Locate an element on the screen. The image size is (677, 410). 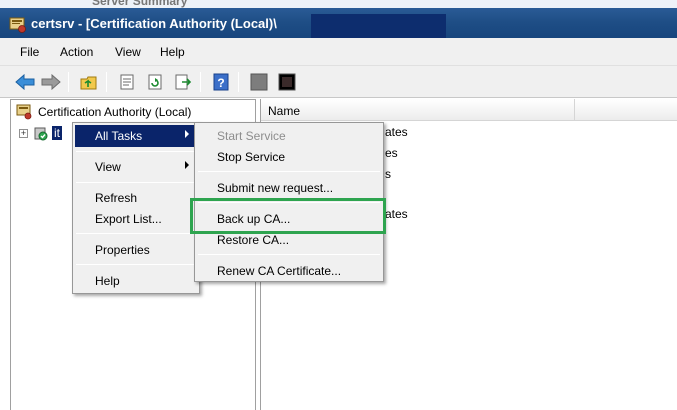
menu-view: View is located at coordinates (128, 52).